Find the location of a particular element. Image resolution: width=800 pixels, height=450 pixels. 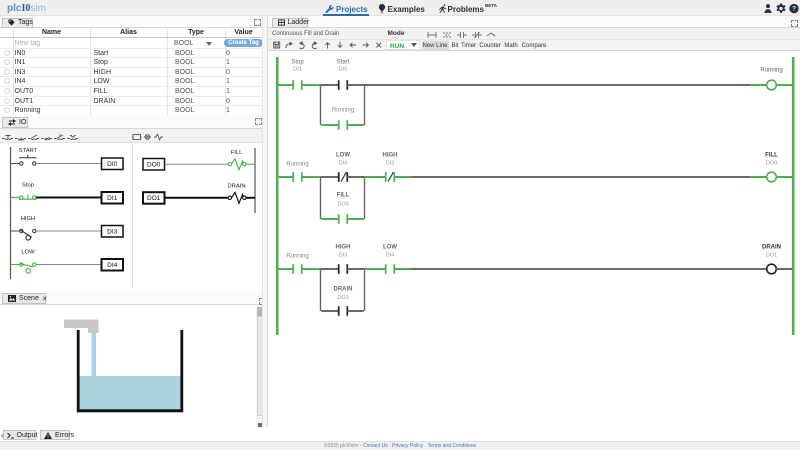

svg-text: Start is located at coordinates (343, 63).